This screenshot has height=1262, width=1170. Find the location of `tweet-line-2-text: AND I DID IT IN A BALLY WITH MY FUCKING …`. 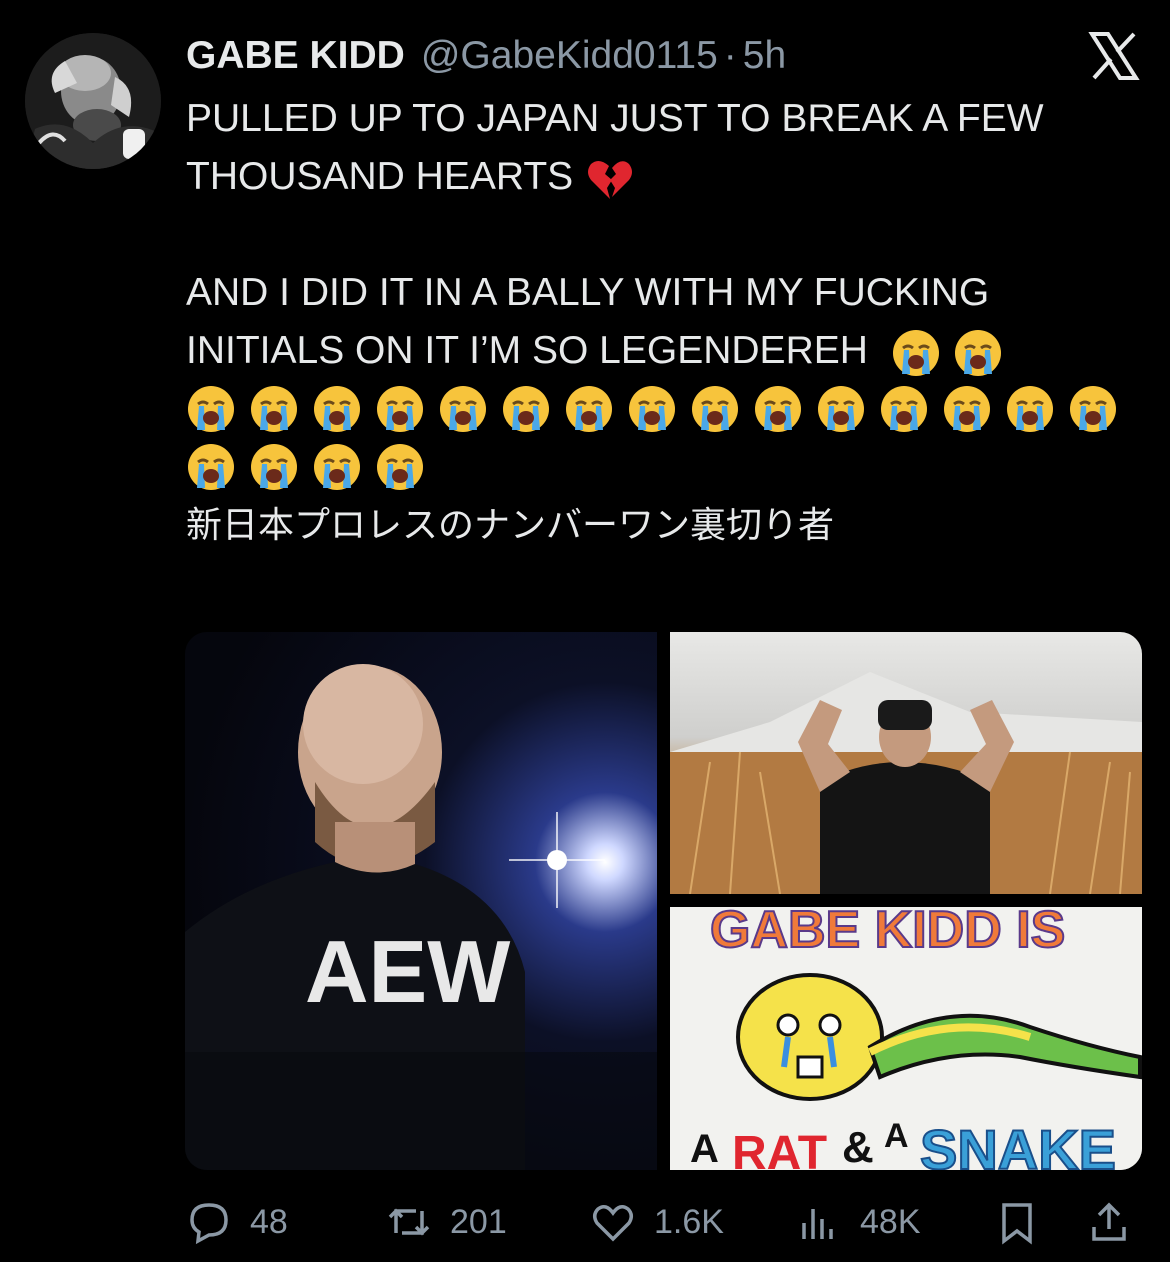

tweet-line-2-text: AND I DID IT IN A BALLY WITH MY FUCKING … is located at coordinates (588, 321).